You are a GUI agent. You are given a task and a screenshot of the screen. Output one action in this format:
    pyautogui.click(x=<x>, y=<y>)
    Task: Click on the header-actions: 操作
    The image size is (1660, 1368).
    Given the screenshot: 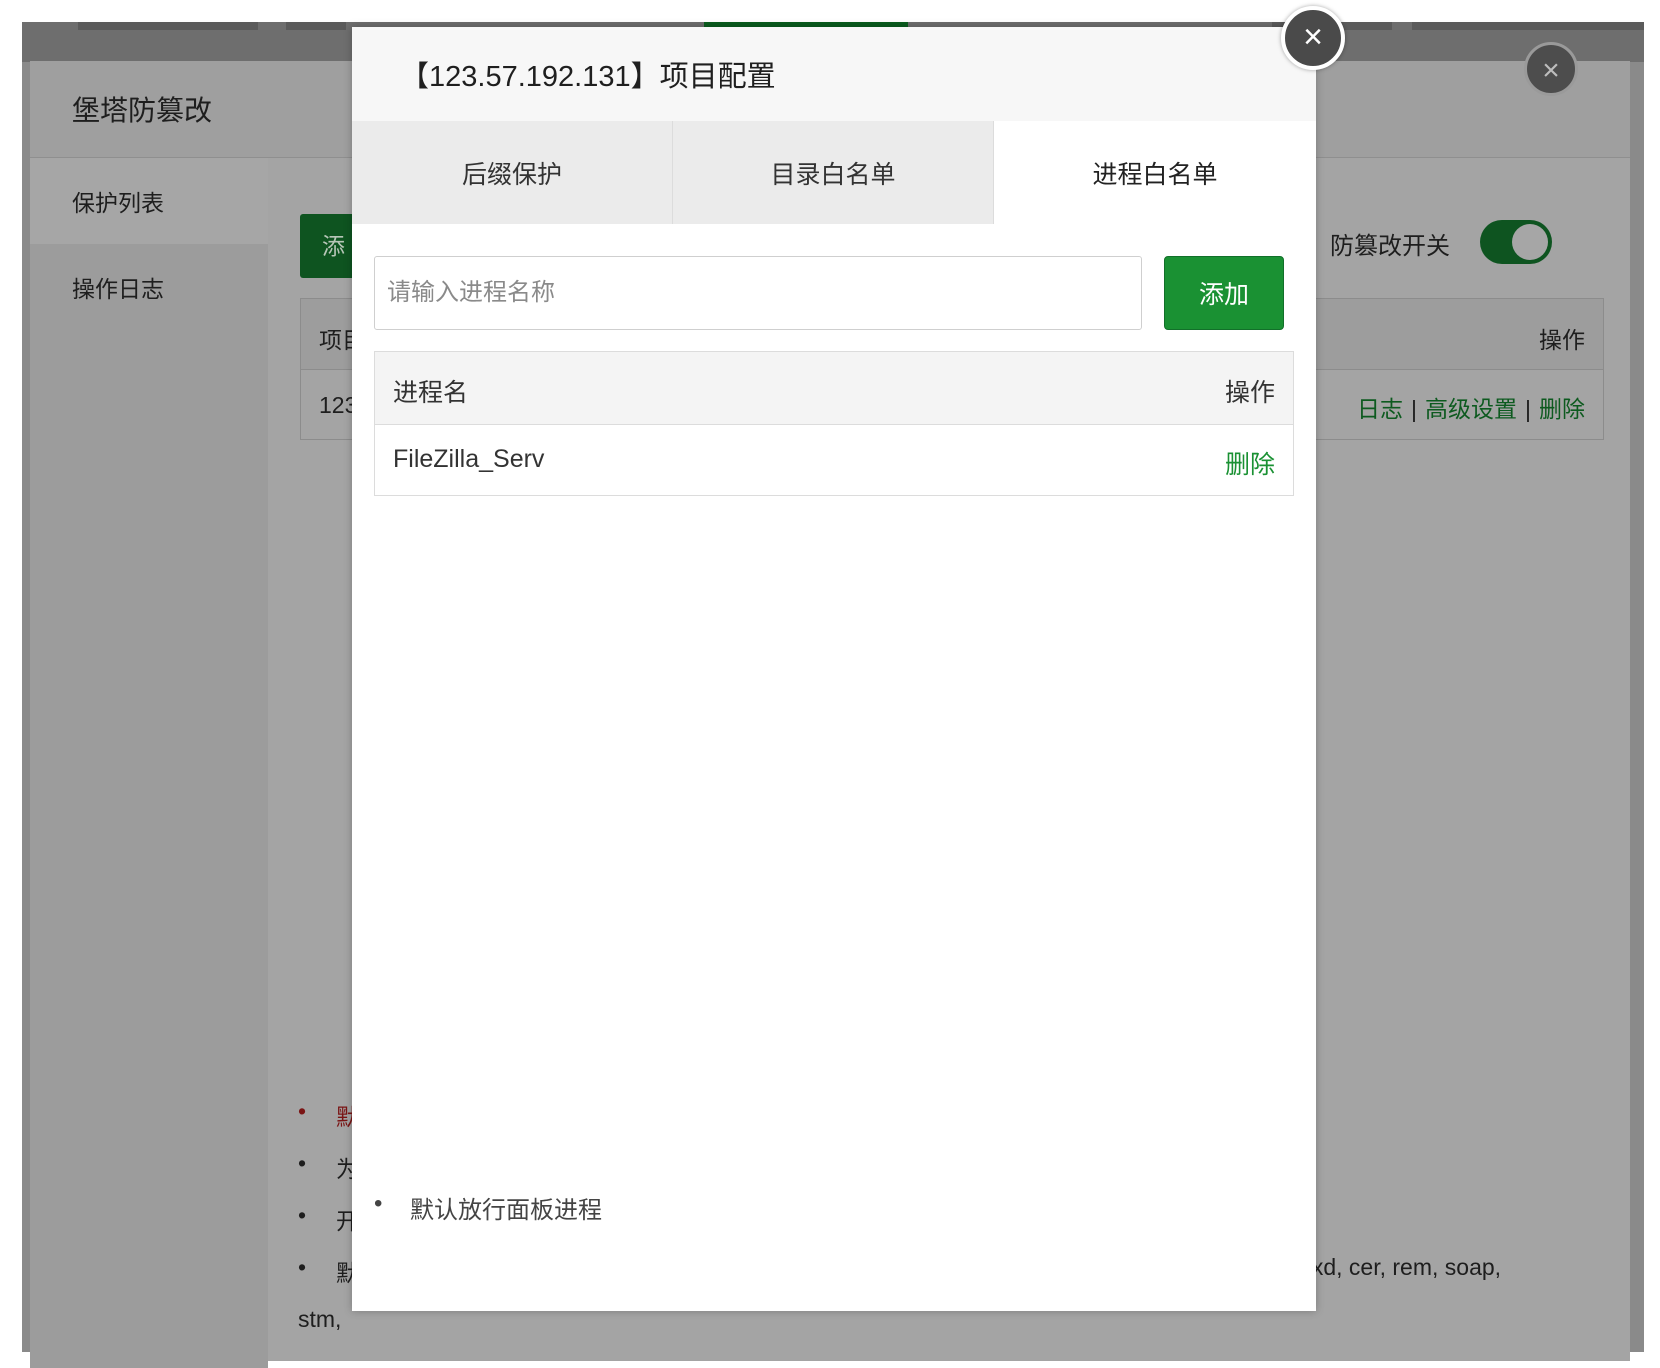 What is the action you would take?
    pyautogui.click(x=1562, y=340)
    